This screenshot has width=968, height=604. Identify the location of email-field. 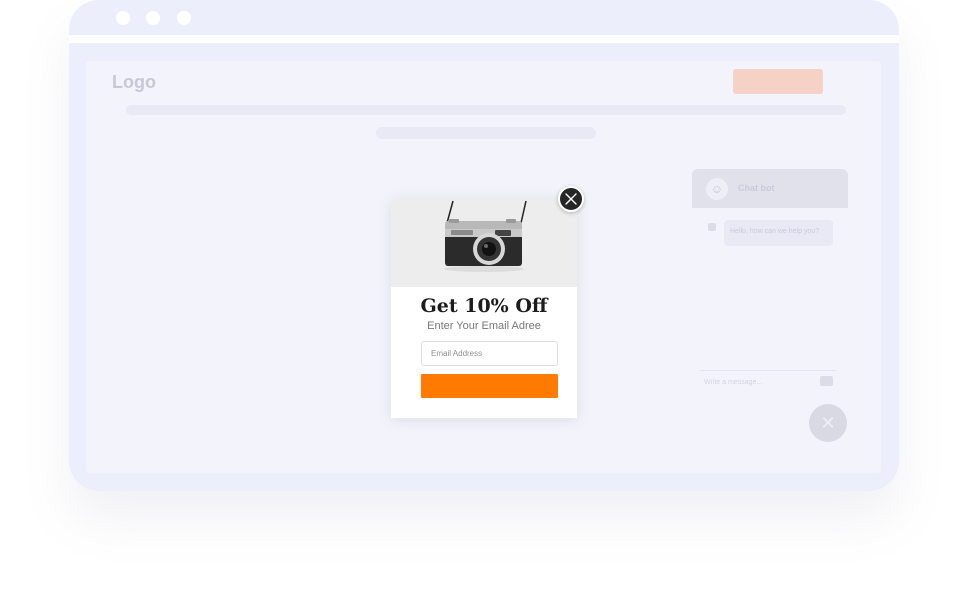
(489, 353).